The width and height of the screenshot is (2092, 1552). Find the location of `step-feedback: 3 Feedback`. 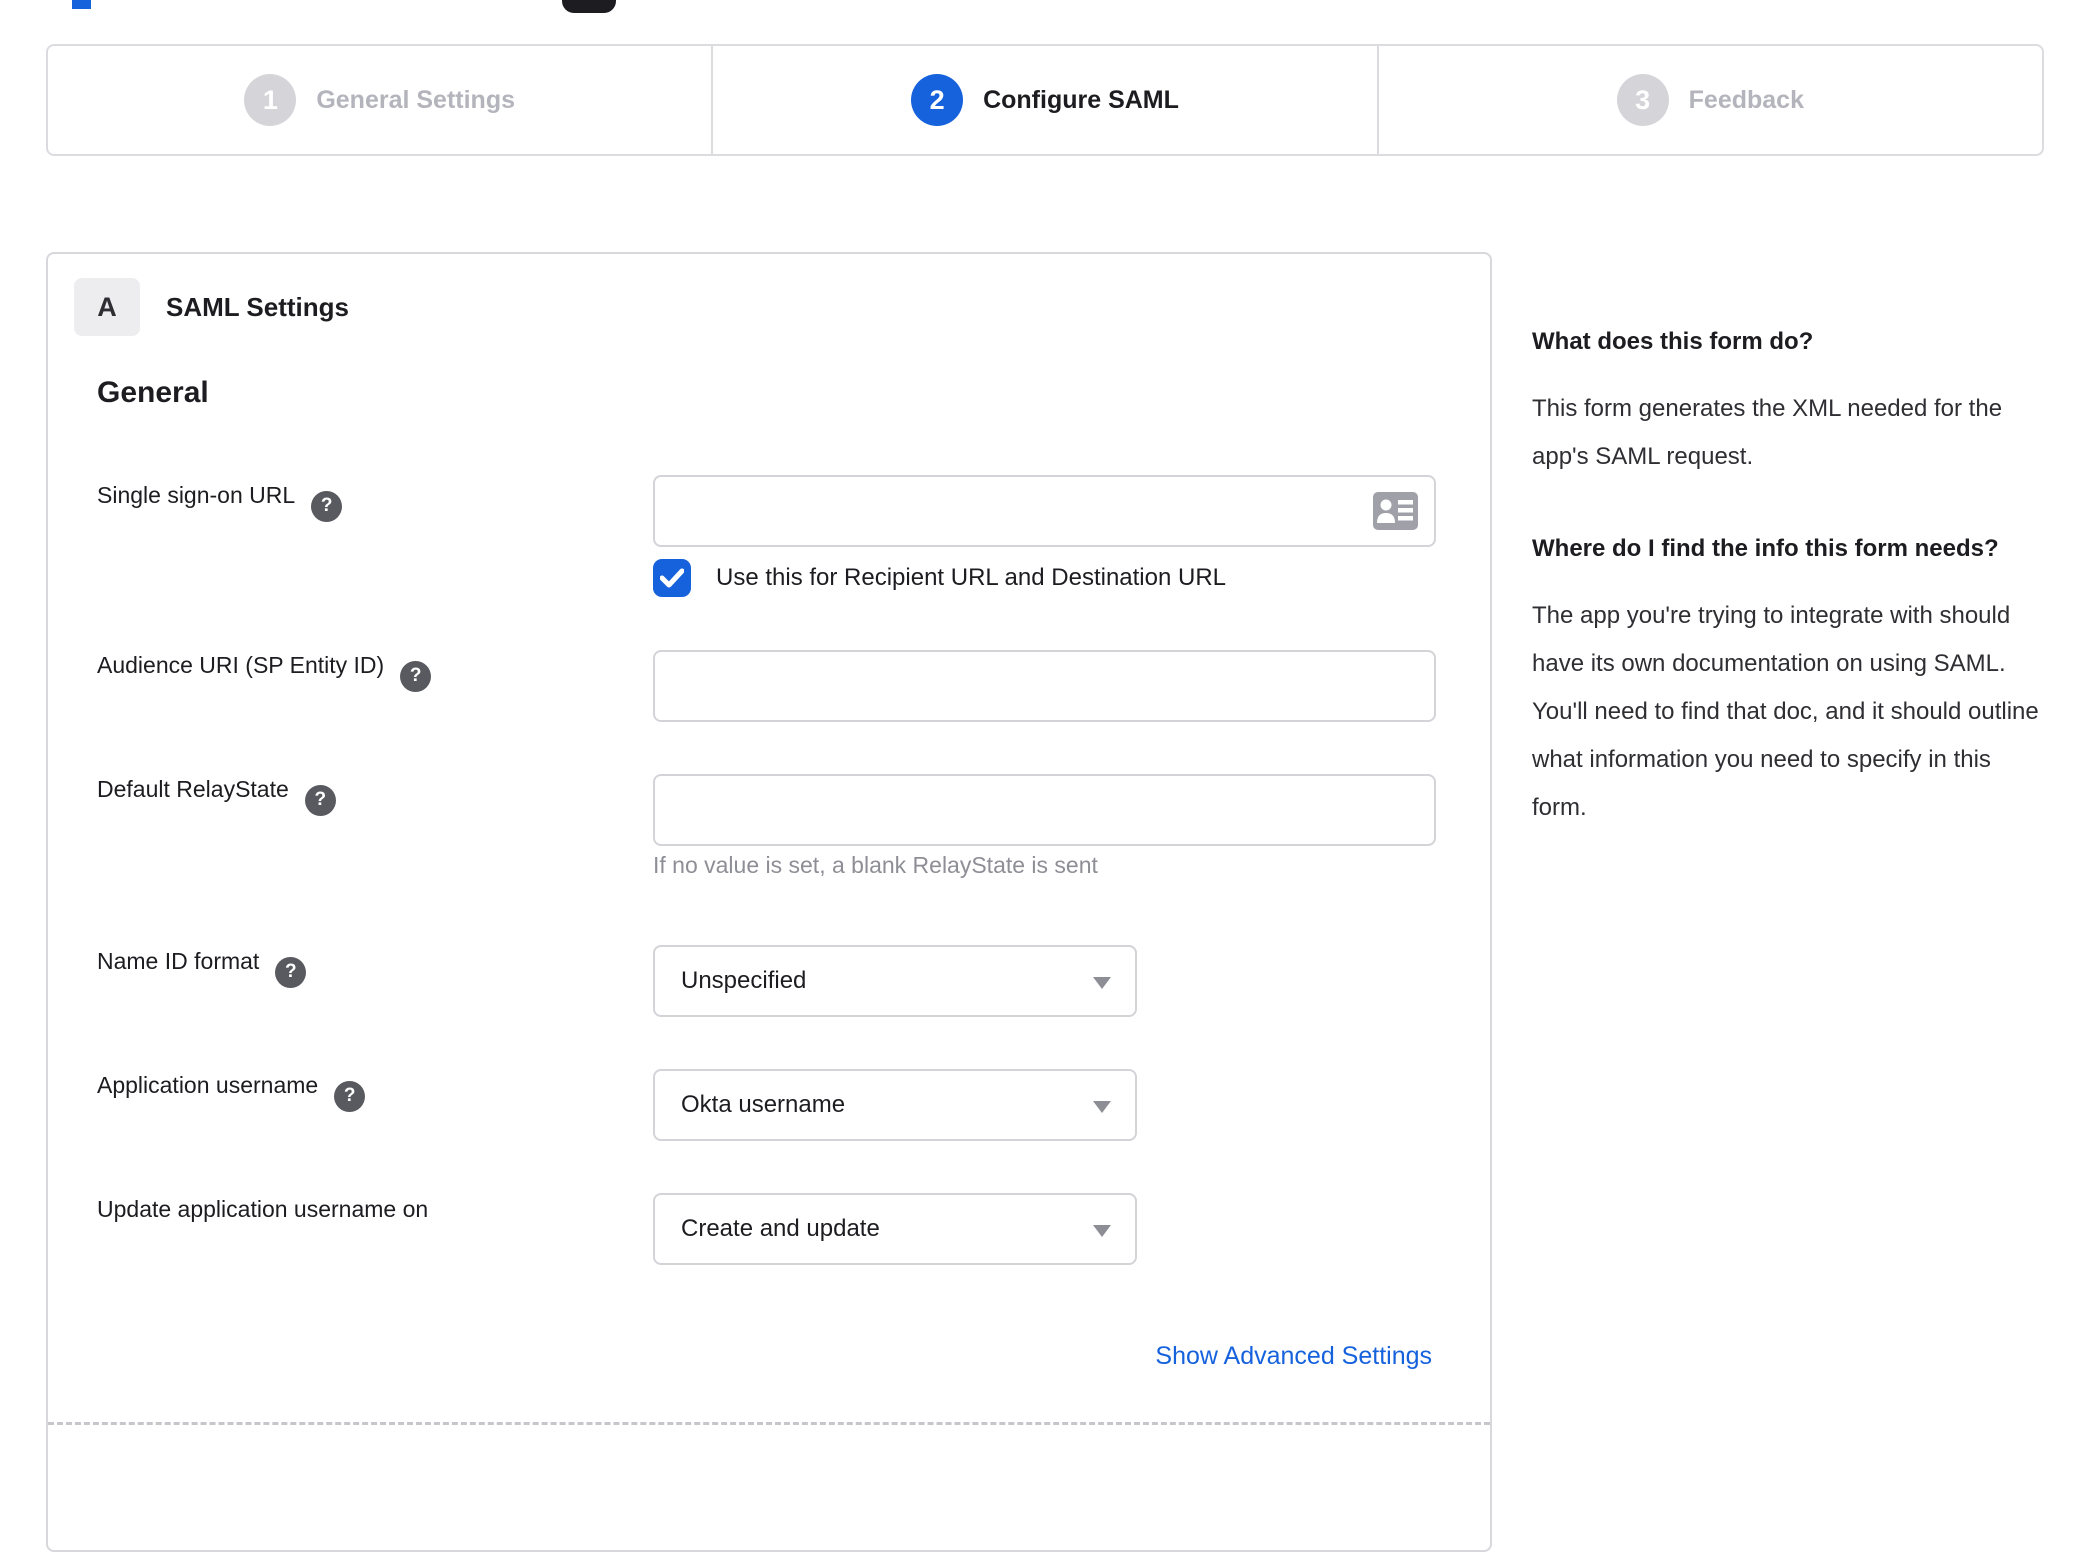

step-feedback: 3 Feedback is located at coordinates (1709, 100).